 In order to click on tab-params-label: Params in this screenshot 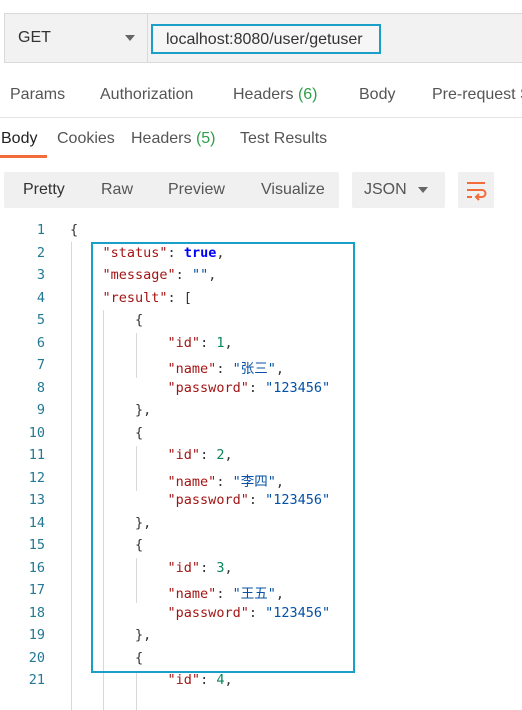, I will do `click(38, 94)`.